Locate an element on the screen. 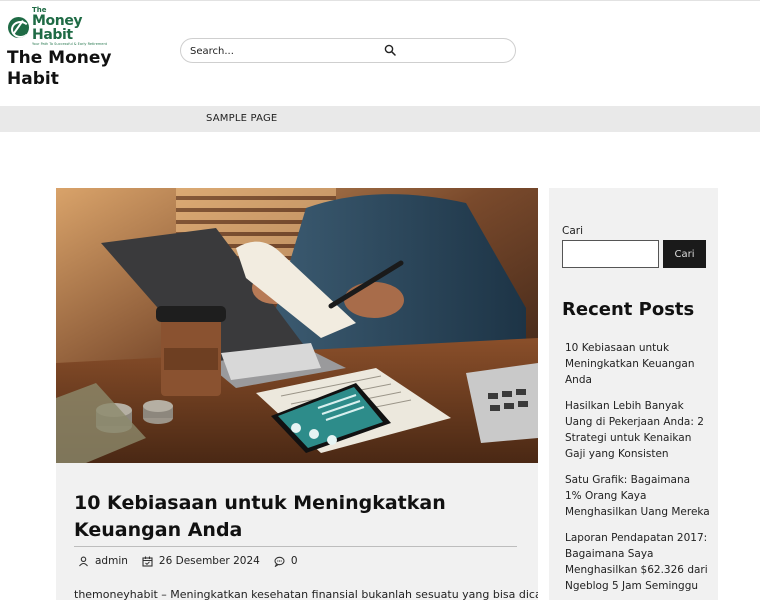  search-icon is located at coordinates (390, 50).